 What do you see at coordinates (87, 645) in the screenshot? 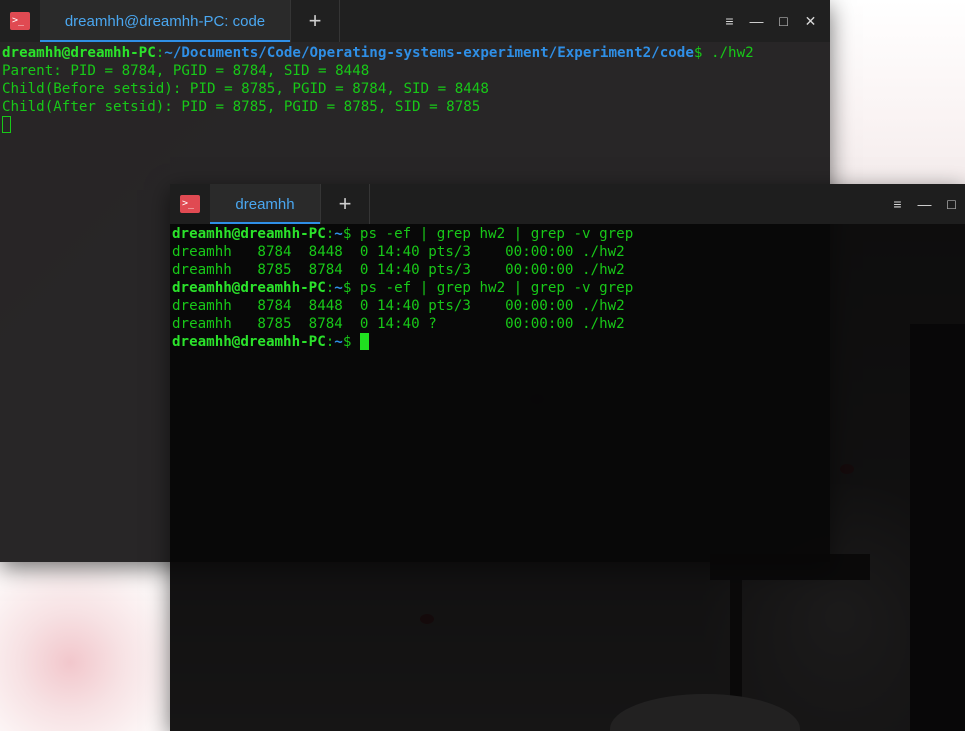
I see `wallpaper-blossom-left` at bounding box center [87, 645].